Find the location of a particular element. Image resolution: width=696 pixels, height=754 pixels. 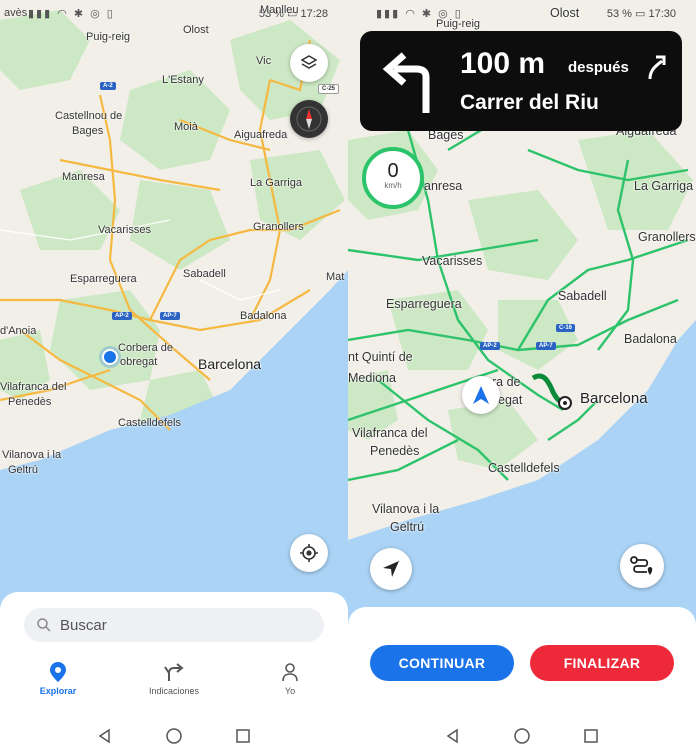

tab-explorar: Explorar is located at coordinates (58, 677).